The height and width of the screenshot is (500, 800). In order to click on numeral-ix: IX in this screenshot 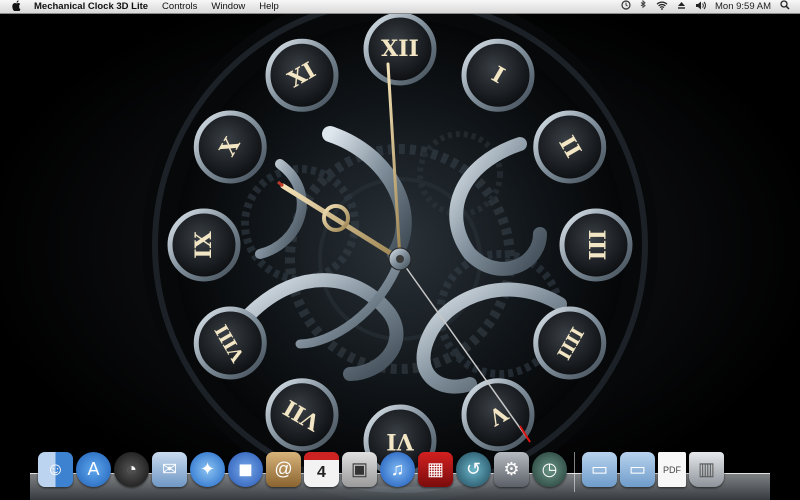, I will do `click(204, 245)`.